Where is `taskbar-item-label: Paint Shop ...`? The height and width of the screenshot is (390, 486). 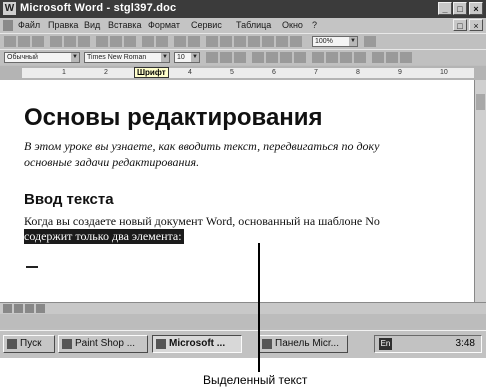
taskbar-item-label: Paint Shop ... is located at coordinates (105, 343).